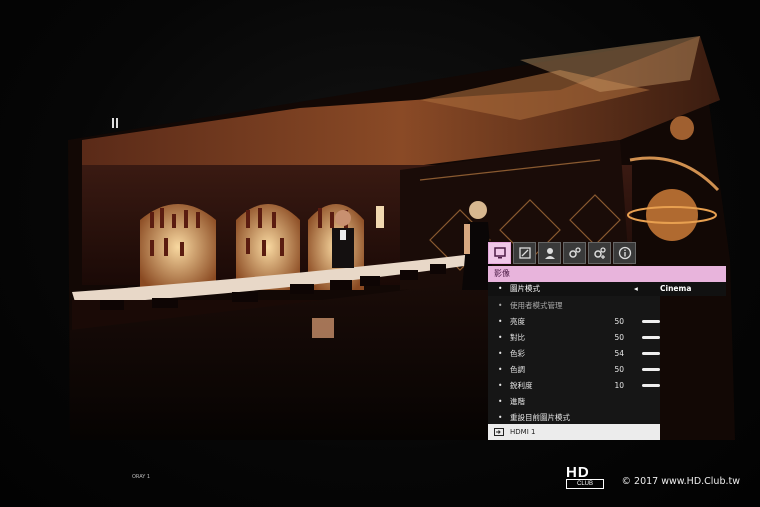 The width and height of the screenshot is (760, 507). I want to click on sharpness-value: 10, so click(619, 385).